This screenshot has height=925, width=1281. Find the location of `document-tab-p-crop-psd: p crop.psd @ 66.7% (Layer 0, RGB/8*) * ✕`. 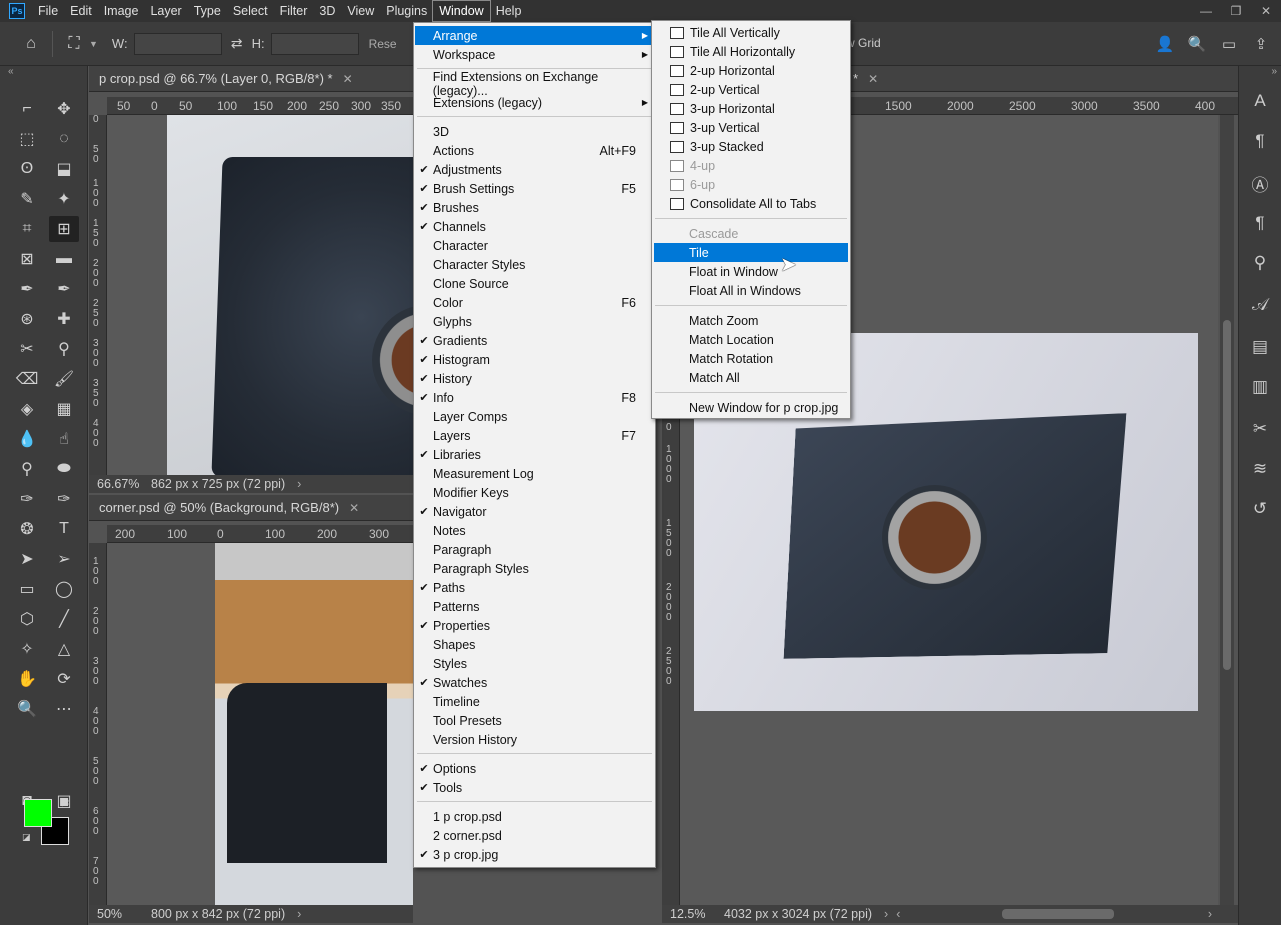

document-tab-p-crop-psd: p crop.psd @ 66.7% (Layer 0, RGB/8*) * ✕ is located at coordinates (251, 79).